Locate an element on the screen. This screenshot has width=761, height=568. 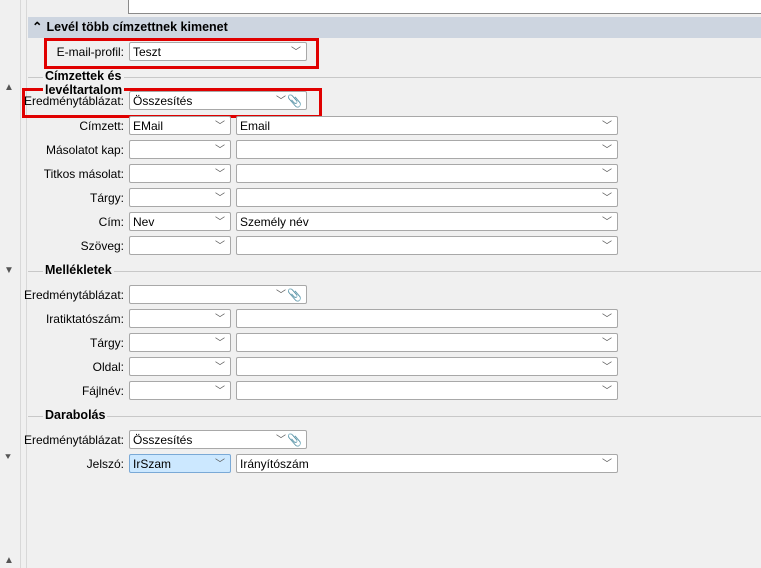
scroll-down-icon: ▲ is located at coordinates (9, 560).